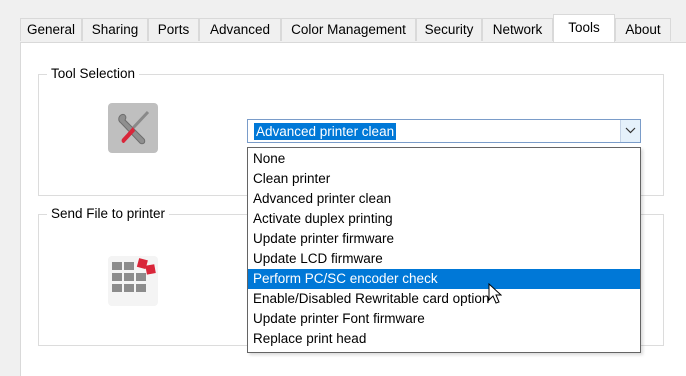 This screenshot has height=376, width=686. I want to click on tab-ports: Ports, so click(173, 29).